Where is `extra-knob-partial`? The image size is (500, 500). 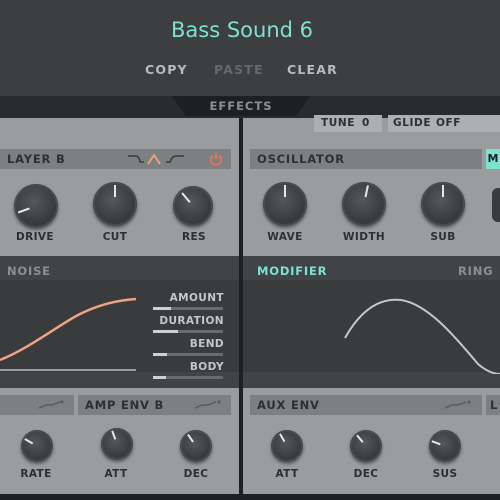
extra-knob-partial is located at coordinates (496, 205).